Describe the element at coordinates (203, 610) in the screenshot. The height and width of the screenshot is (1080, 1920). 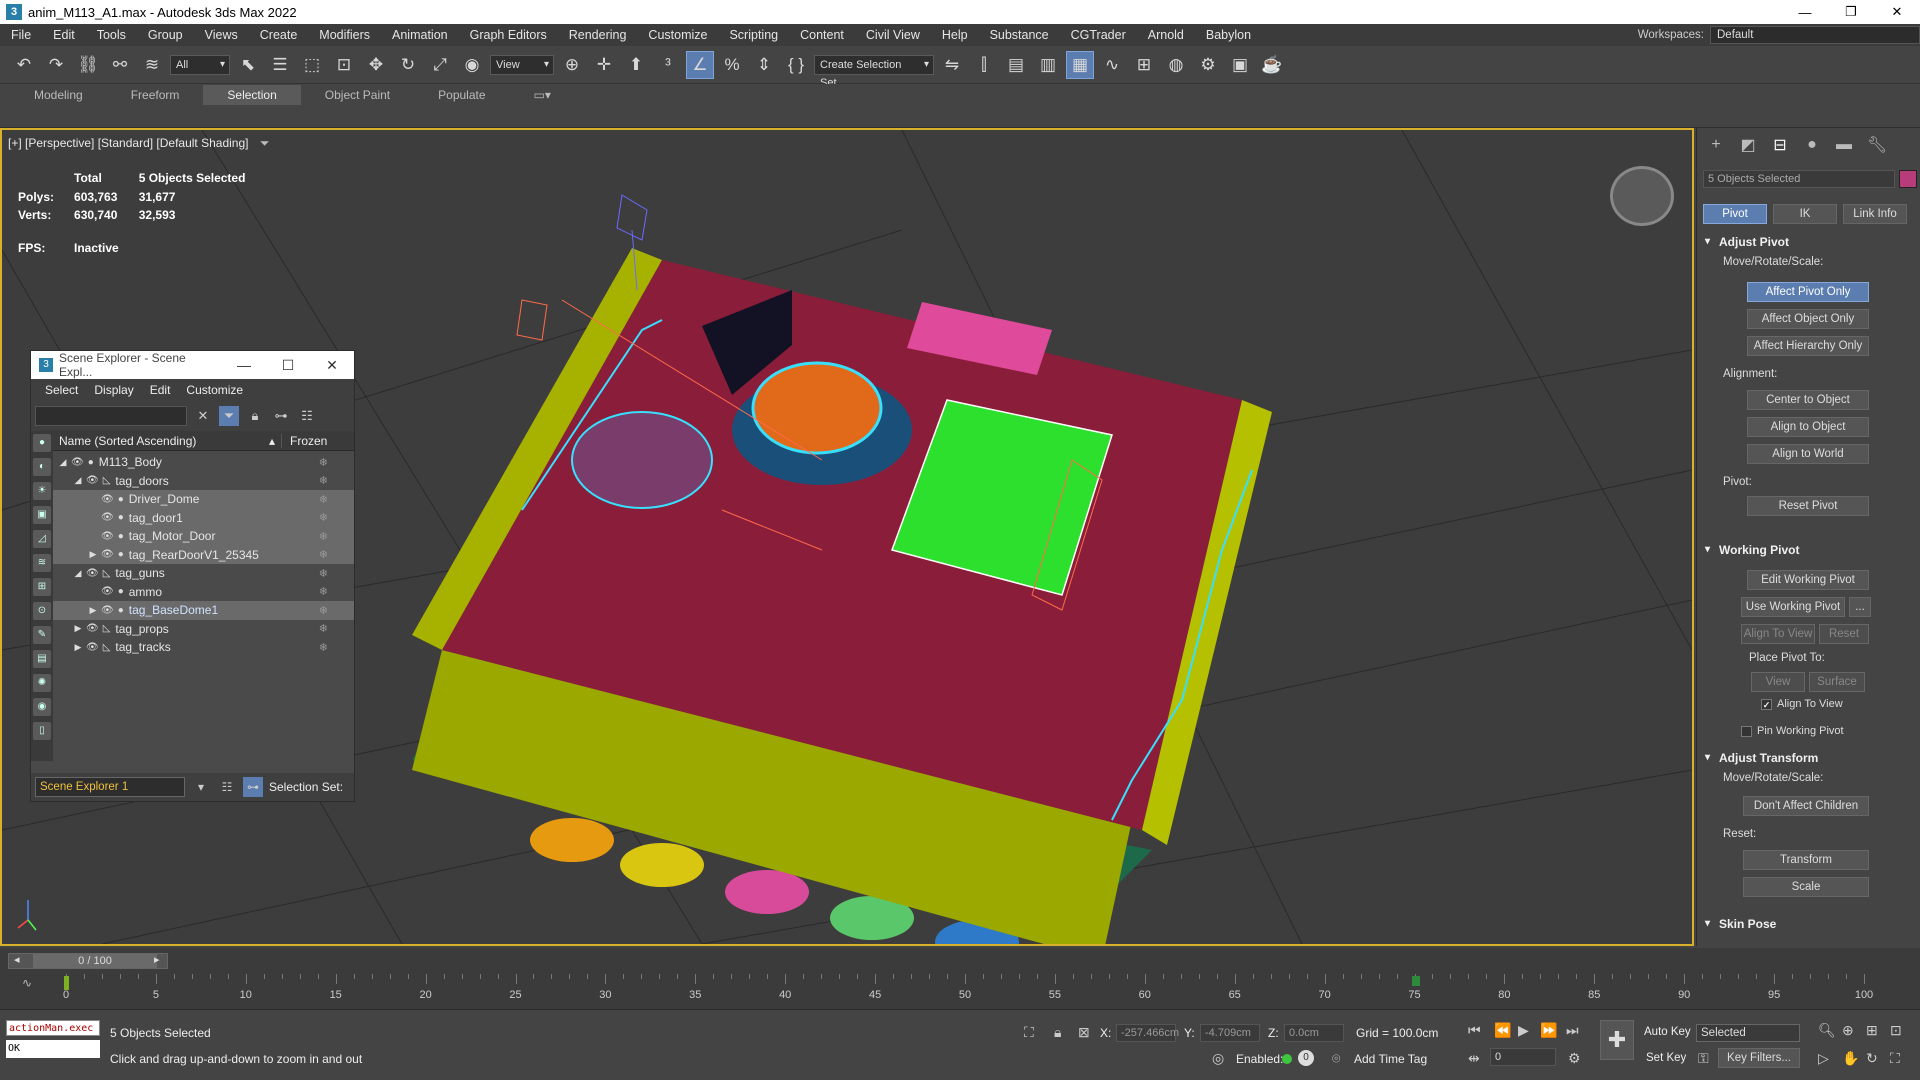
I see `scene-tree-row: ▶ 👁︎ ● tag_BaseDome1 ❄` at that location.